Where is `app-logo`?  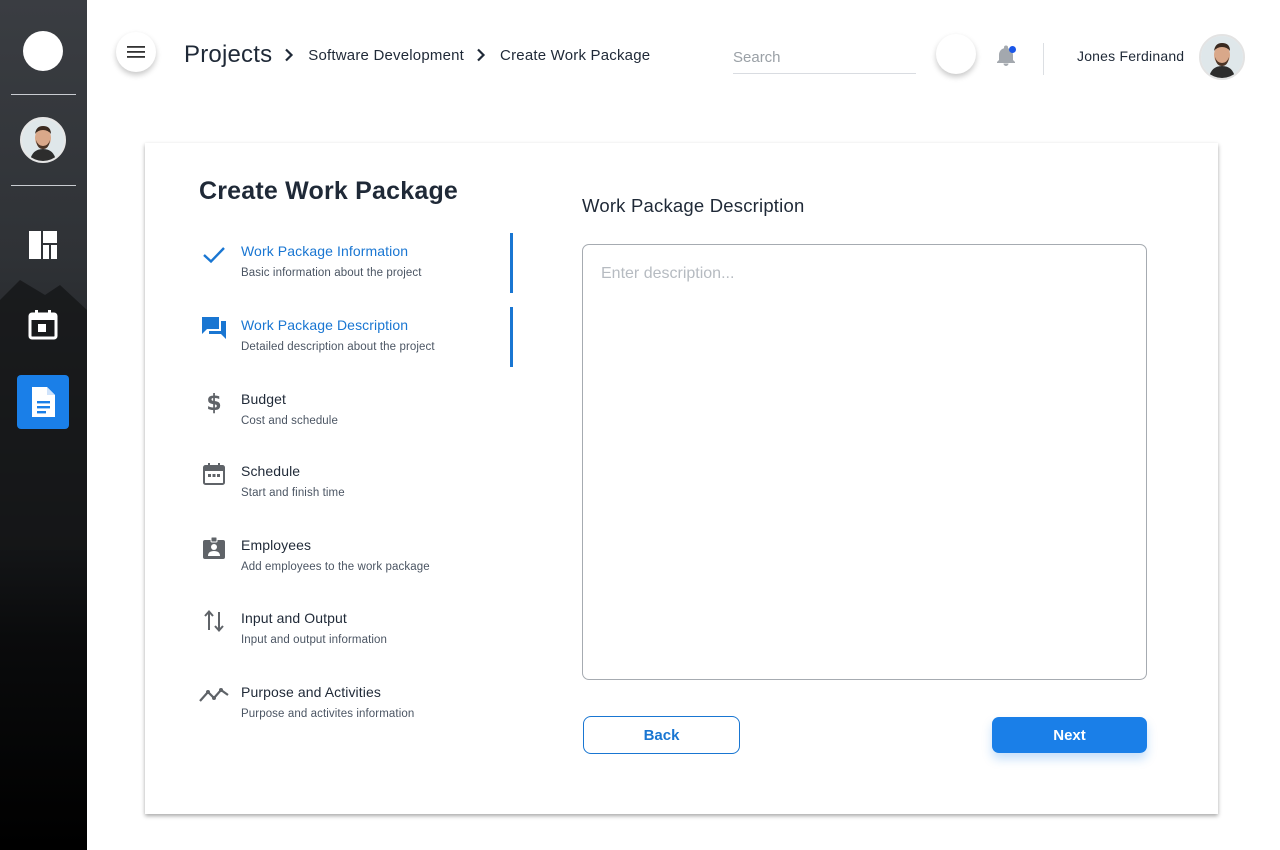 app-logo is located at coordinates (43, 51).